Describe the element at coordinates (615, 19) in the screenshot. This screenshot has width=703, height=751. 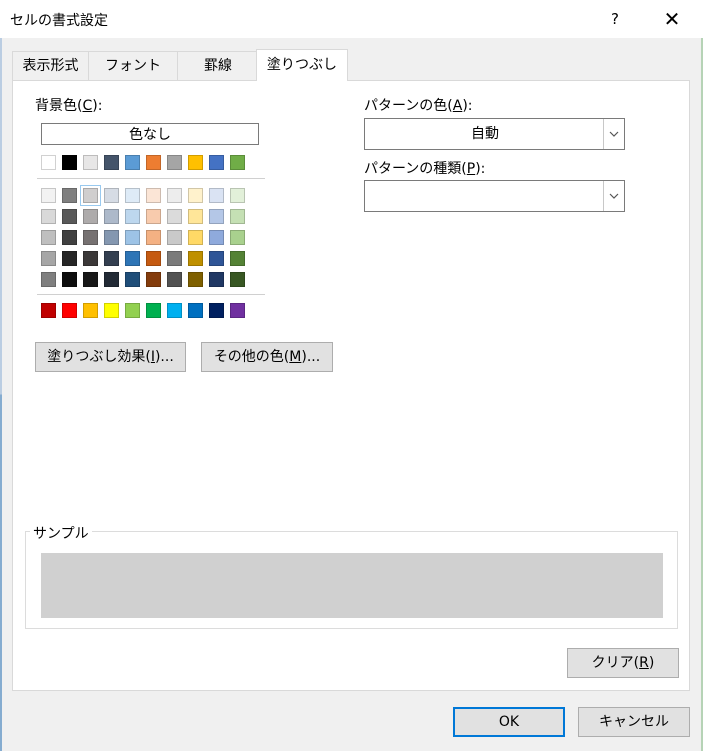
I see `help-button: ?` at that location.